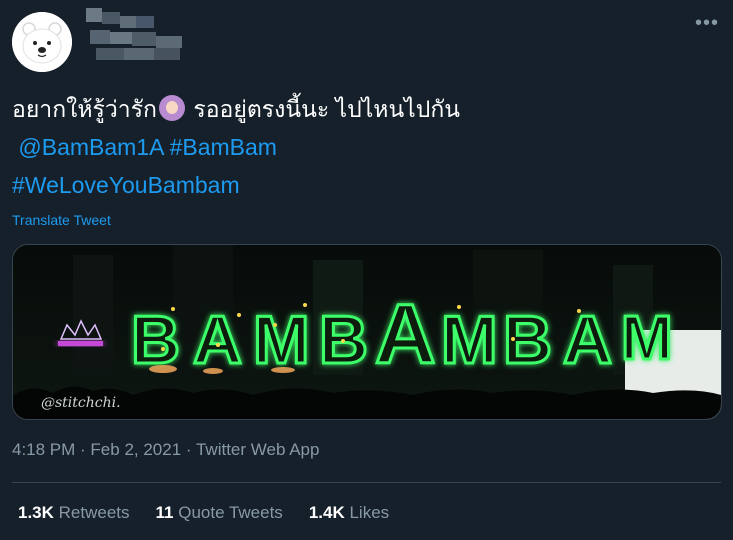 Image resolution: width=733 pixels, height=540 pixels. I want to click on hashtag-link-bambam: #BamBam, so click(223, 147).